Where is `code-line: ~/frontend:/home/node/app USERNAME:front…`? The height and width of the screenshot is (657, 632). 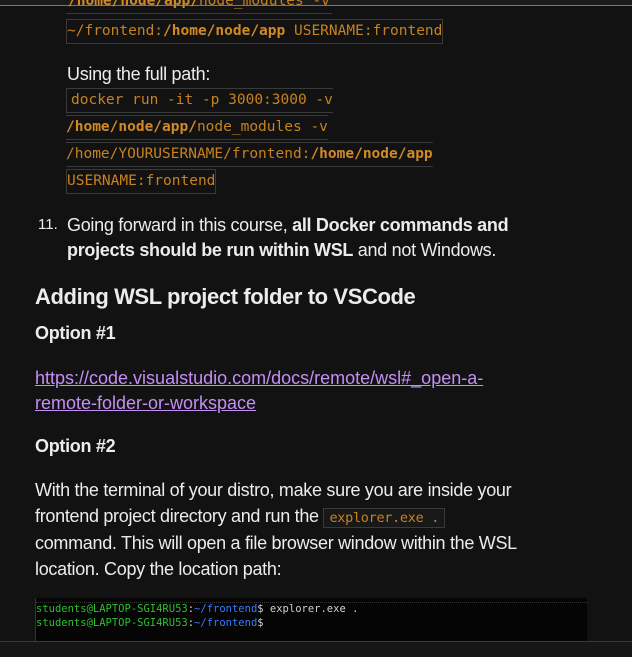
code-line: ~/frontend:/home/node/app USERNAME:front… is located at coordinates (255, 31).